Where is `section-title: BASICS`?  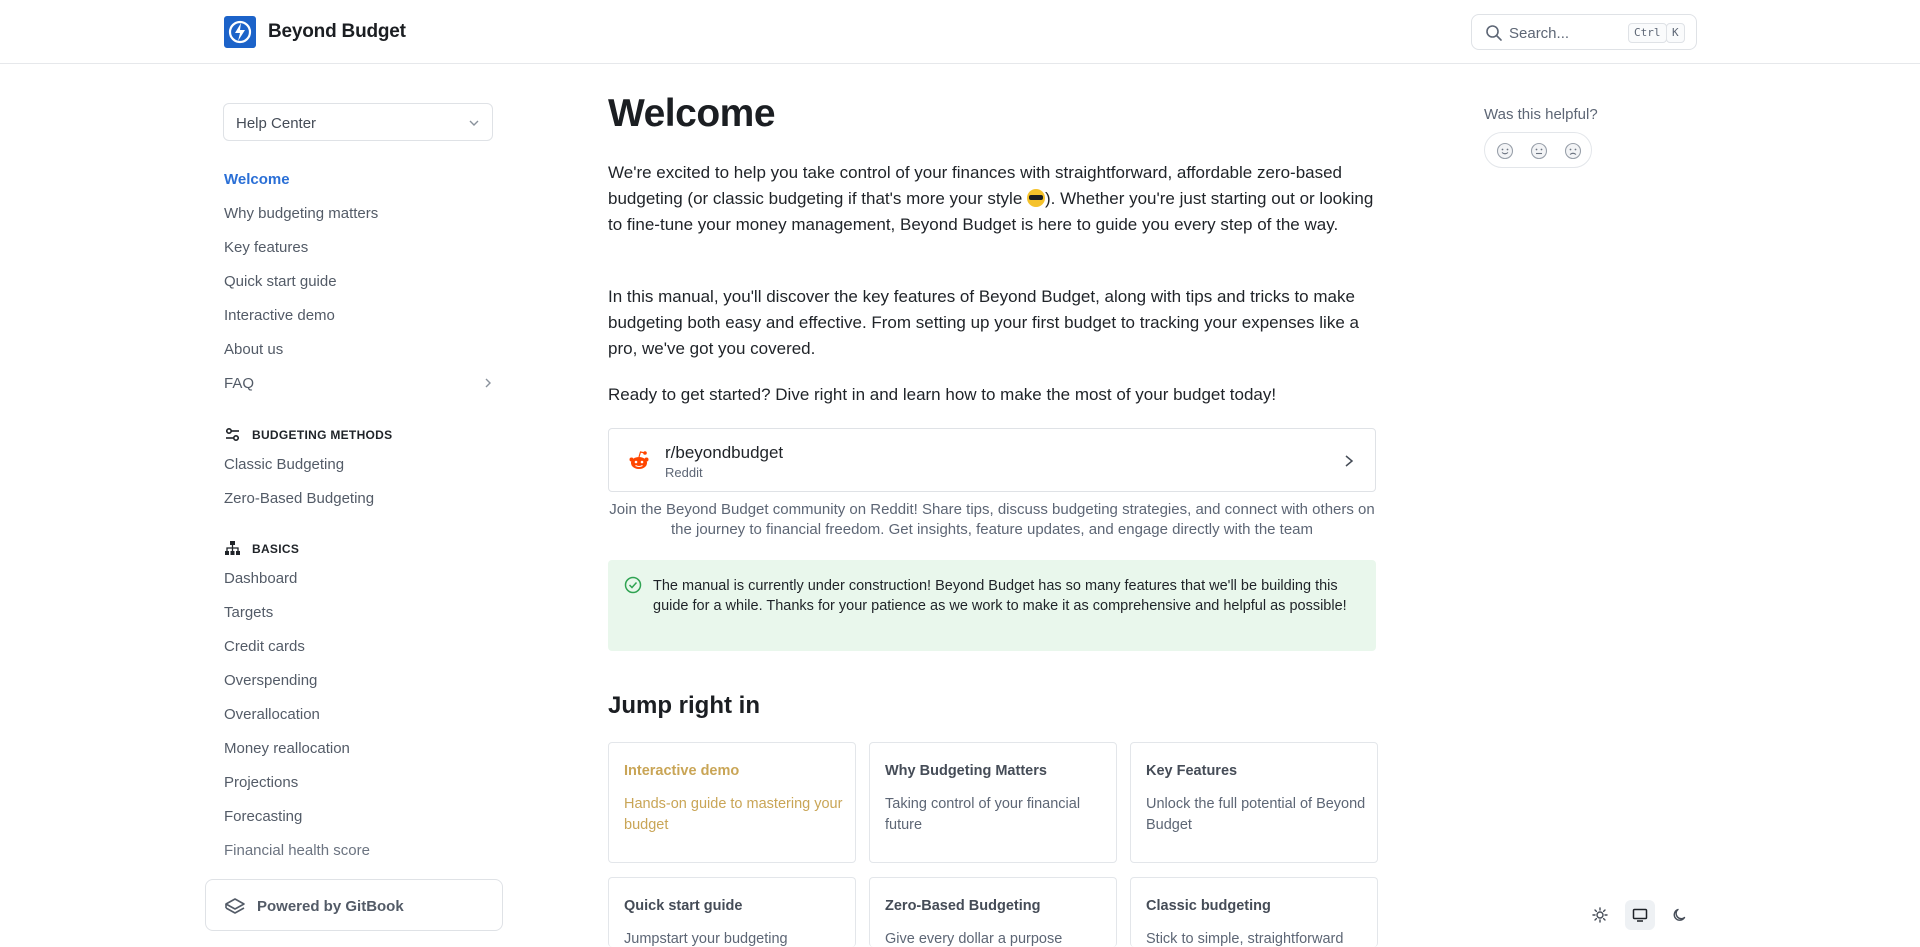
section-title: BASICS is located at coordinates (276, 549).